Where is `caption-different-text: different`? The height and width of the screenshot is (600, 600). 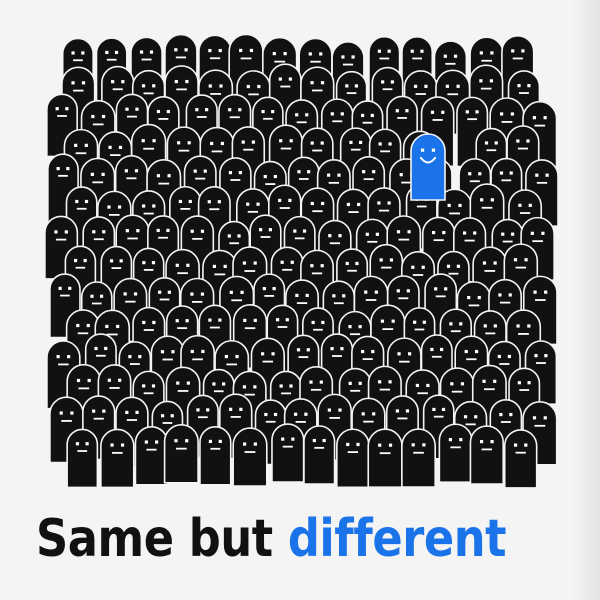 caption-different-text: different is located at coordinates (397, 539).